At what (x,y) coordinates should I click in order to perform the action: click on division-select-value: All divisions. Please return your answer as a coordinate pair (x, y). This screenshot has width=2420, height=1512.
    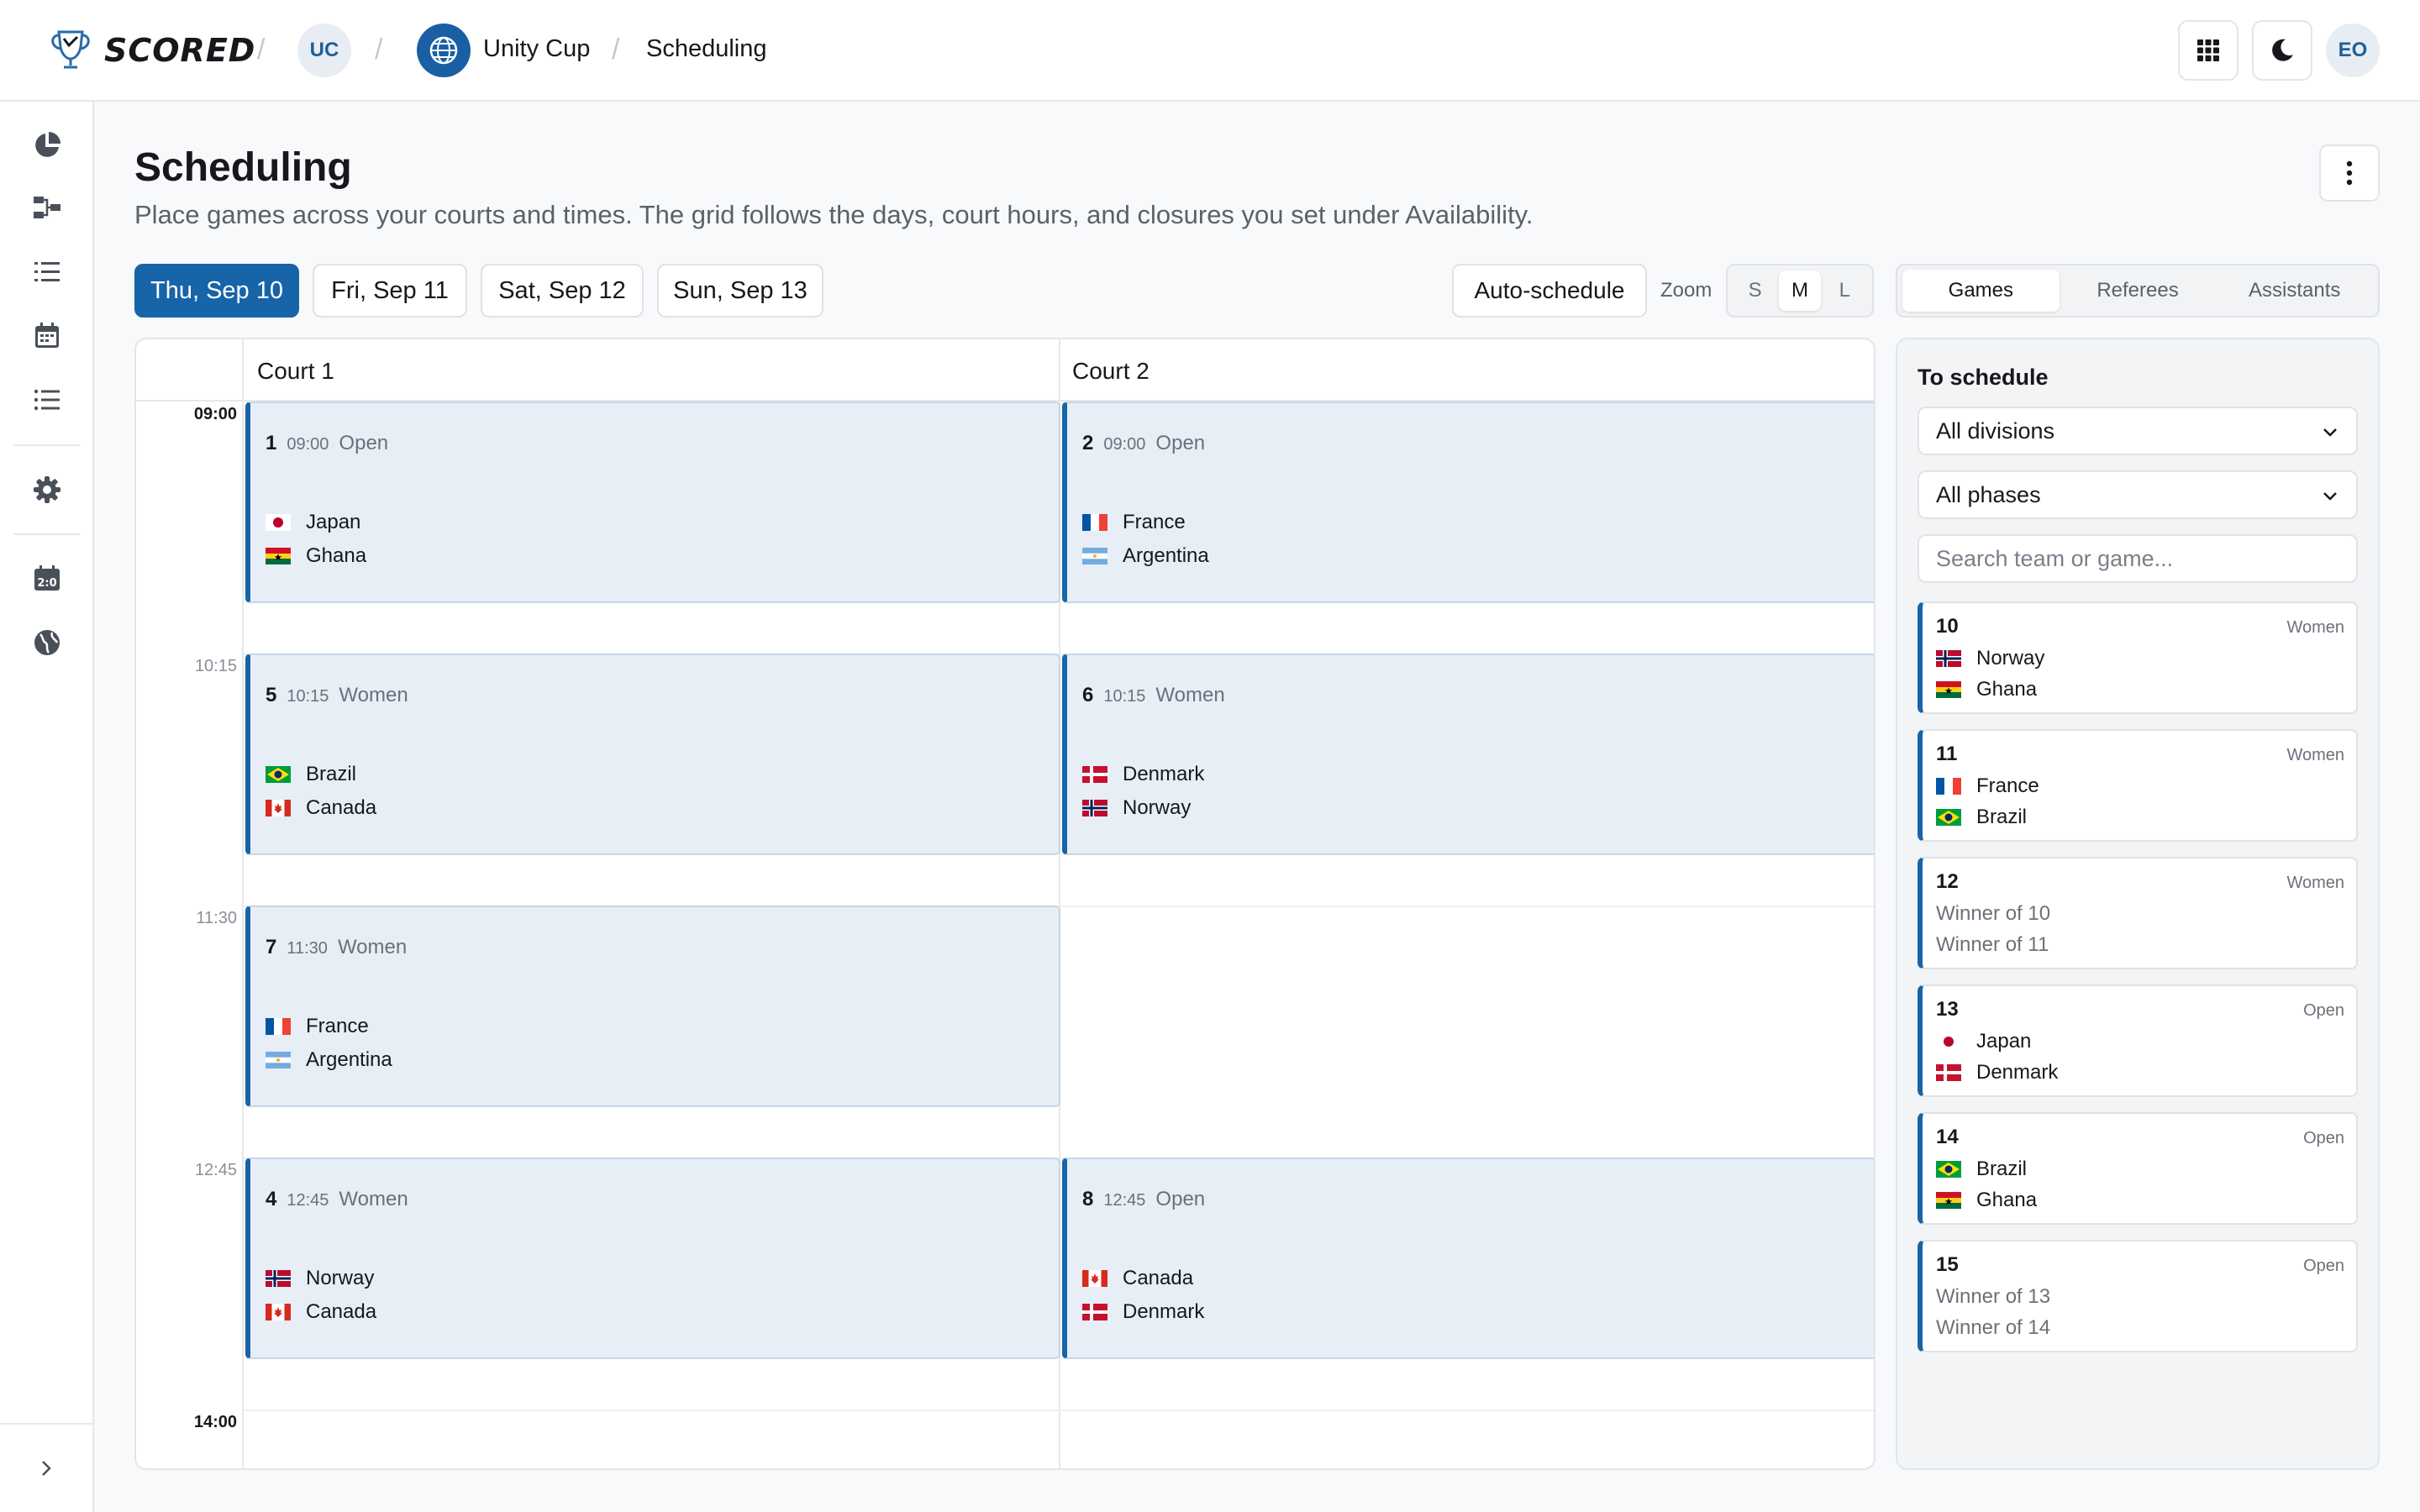
    Looking at the image, I should click on (1995, 430).